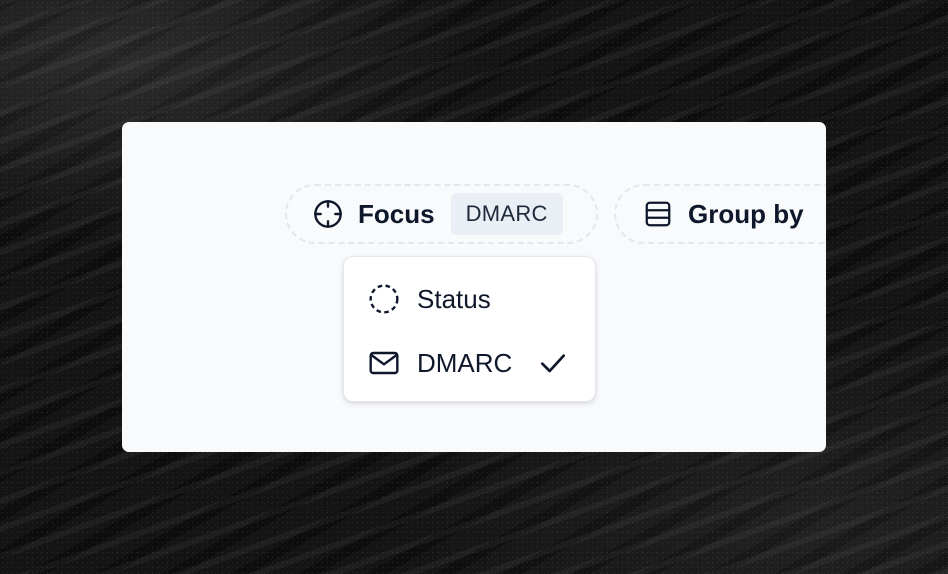 The height and width of the screenshot is (574, 948). I want to click on menu-item-dmarc: DMARC, so click(469, 363).